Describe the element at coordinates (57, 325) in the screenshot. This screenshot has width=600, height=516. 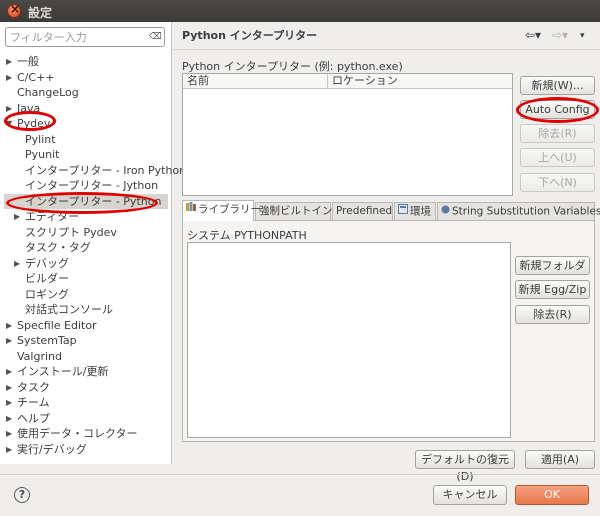
I see `tree-item-label: Specfile Editor` at that location.